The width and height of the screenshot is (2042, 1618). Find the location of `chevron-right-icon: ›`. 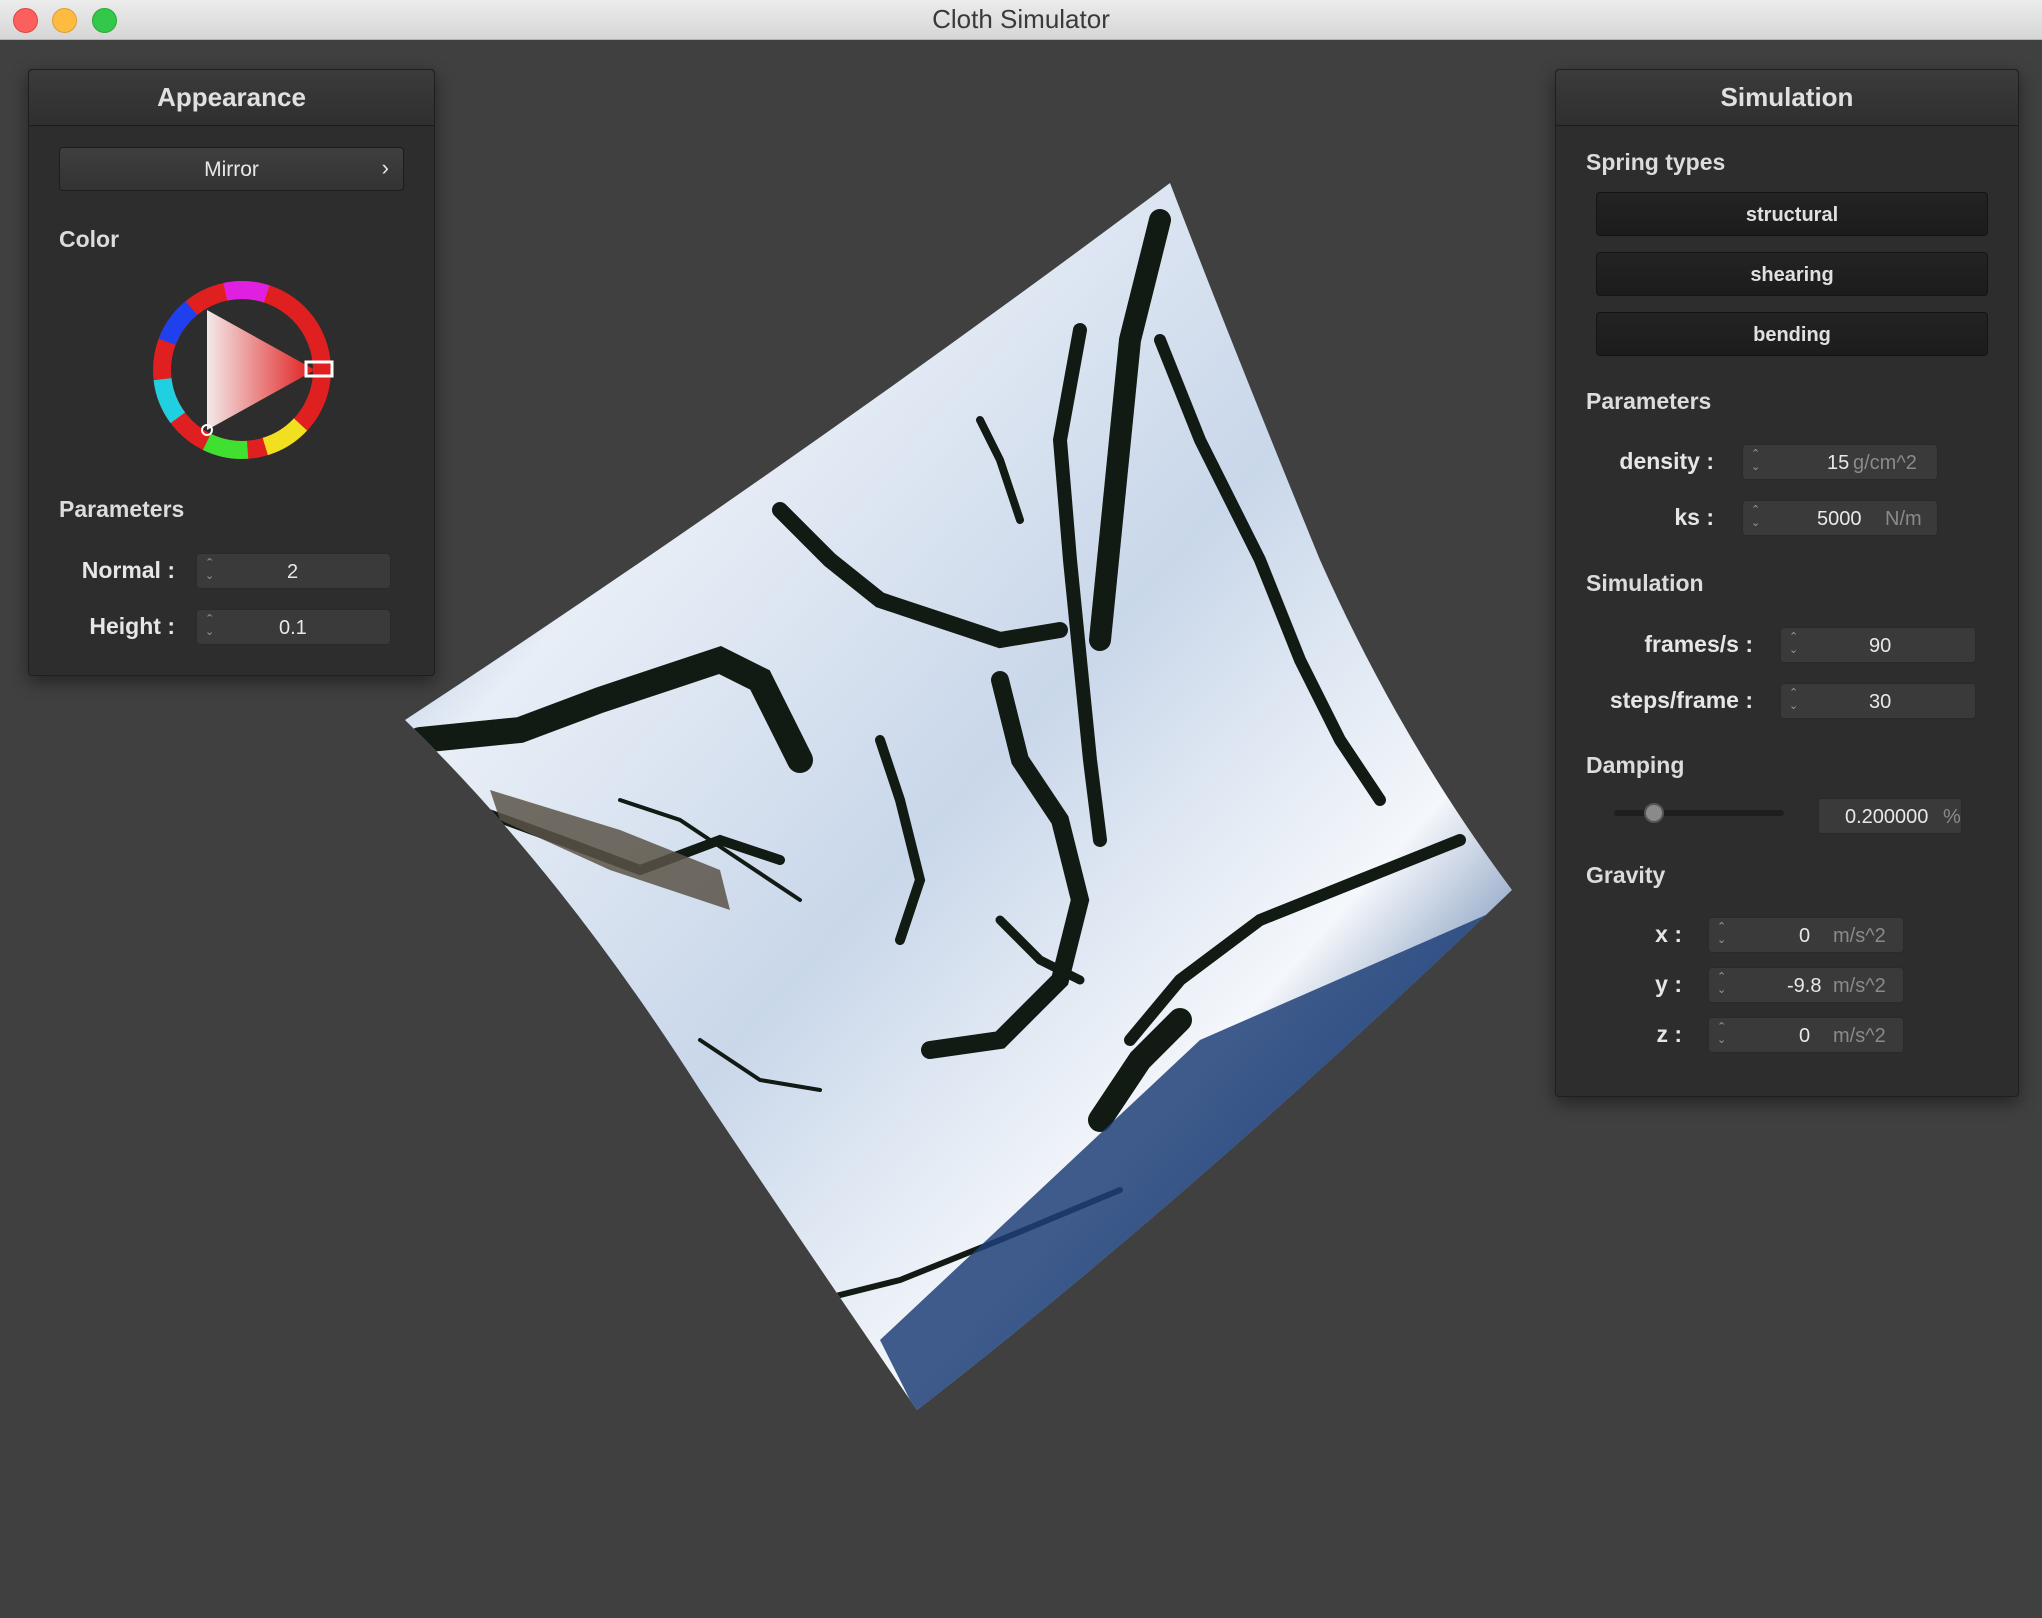

chevron-right-icon: › is located at coordinates (385, 167).